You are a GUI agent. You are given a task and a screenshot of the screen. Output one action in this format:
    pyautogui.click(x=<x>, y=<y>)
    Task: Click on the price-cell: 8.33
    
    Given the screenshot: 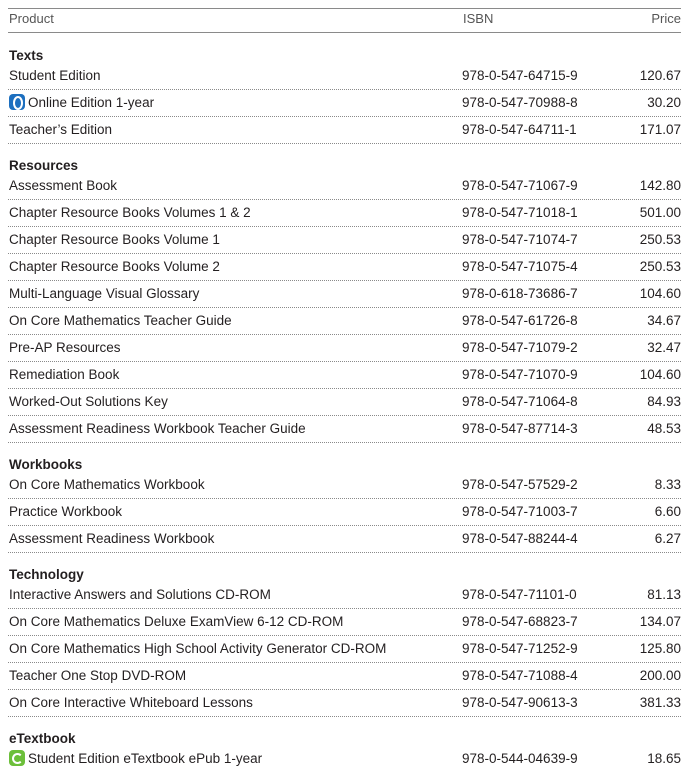 What is the action you would take?
    pyautogui.click(x=667, y=484)
    